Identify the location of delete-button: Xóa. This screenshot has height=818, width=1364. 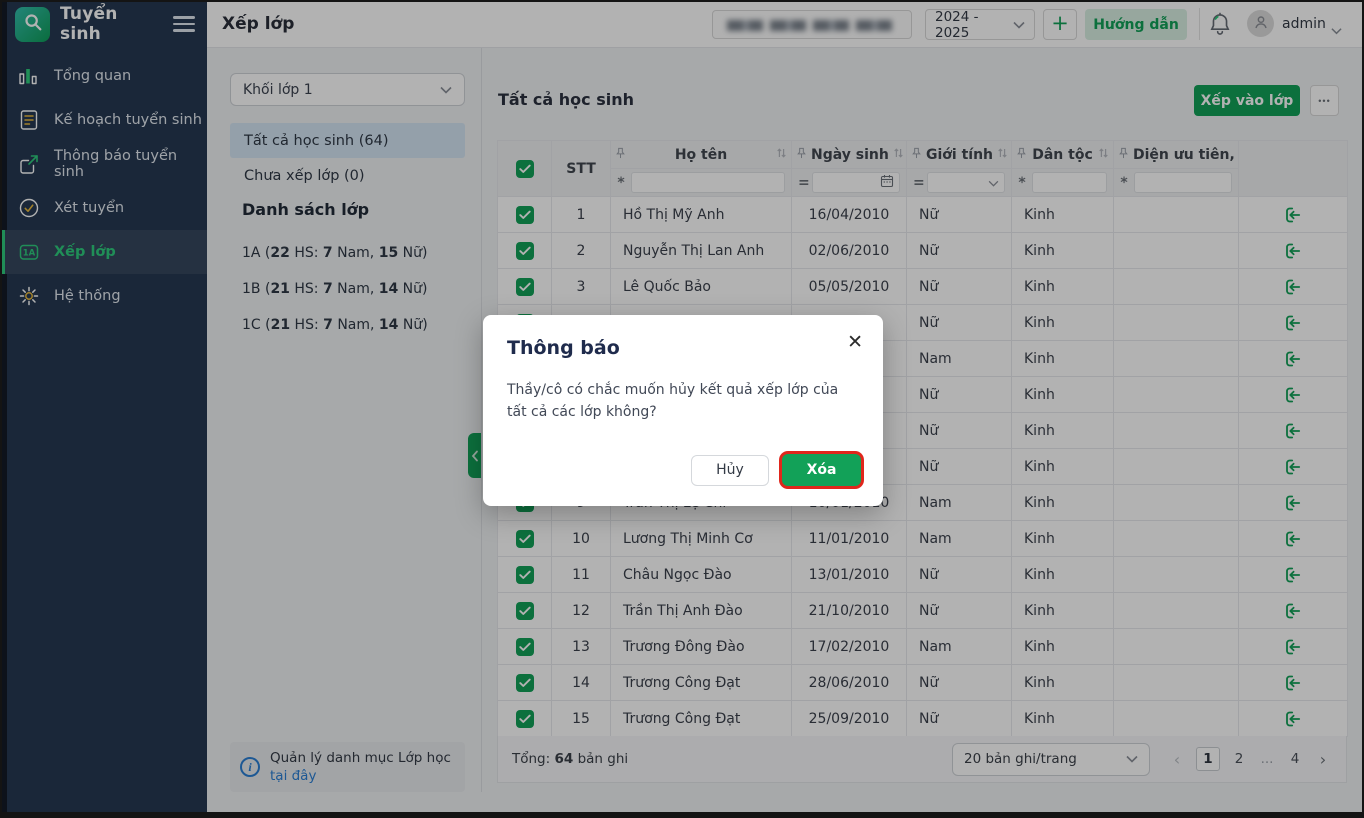
(821, 470).